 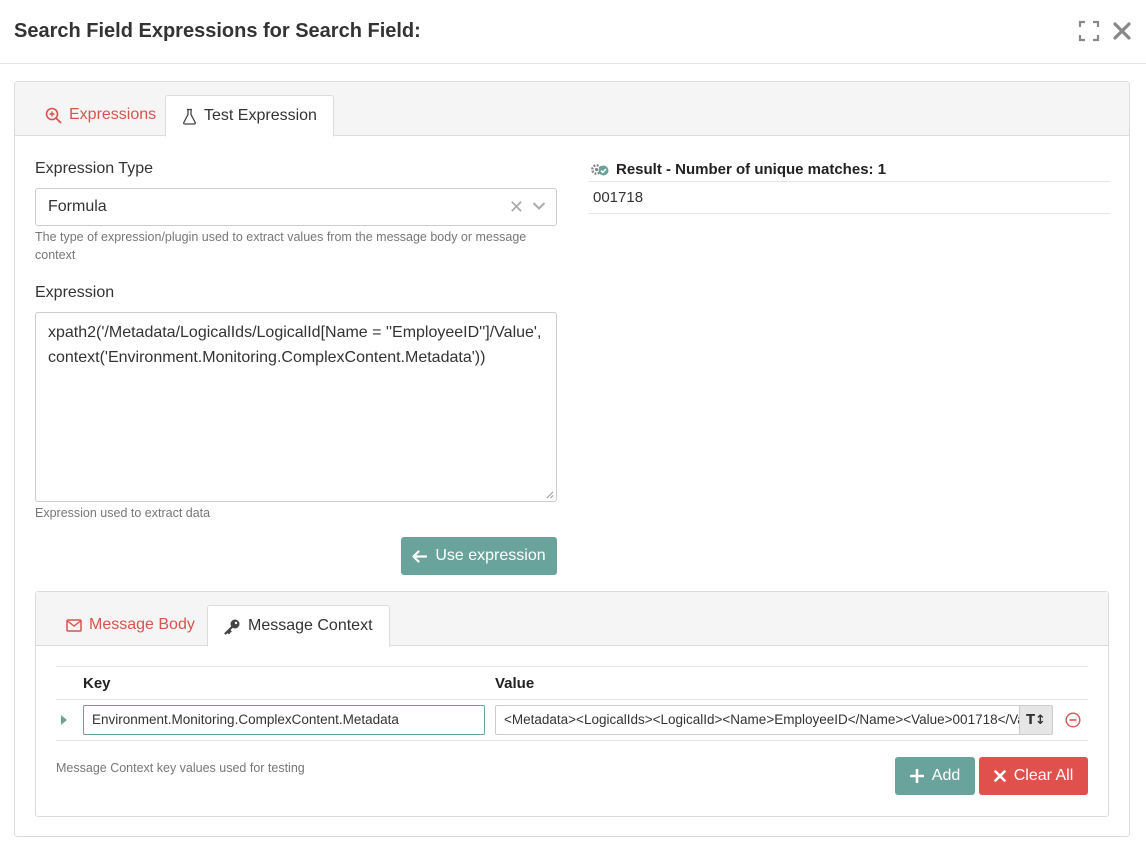 I want to click on column-value: Value, so click(x=515, y=683).